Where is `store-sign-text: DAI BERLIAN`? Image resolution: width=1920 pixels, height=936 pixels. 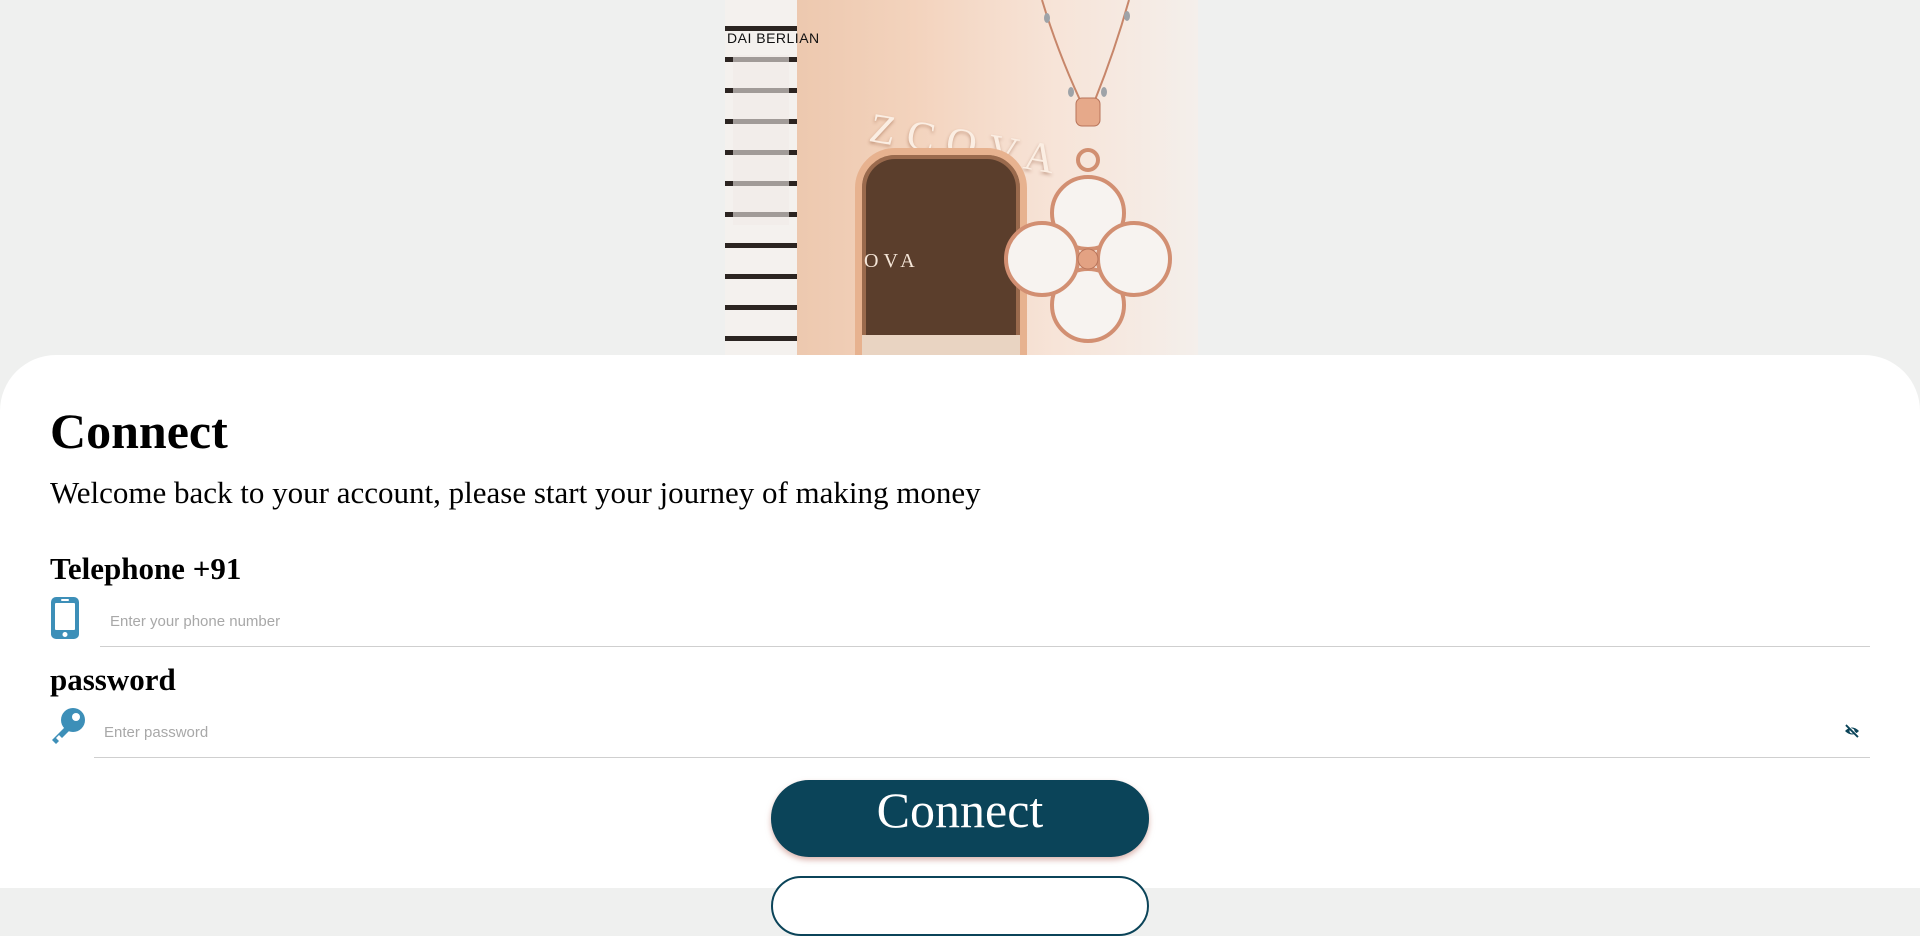 store-sign-text: DAI BERLIAN is located at coordinates (773, 38).